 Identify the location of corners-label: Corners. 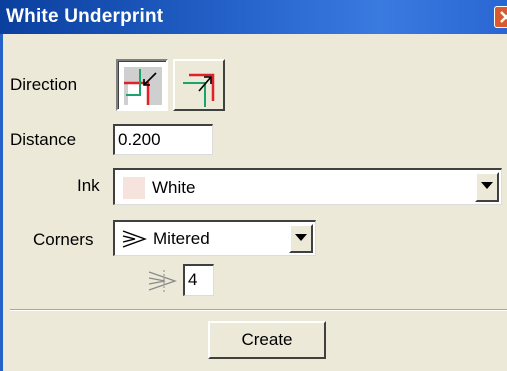
(63, 239).